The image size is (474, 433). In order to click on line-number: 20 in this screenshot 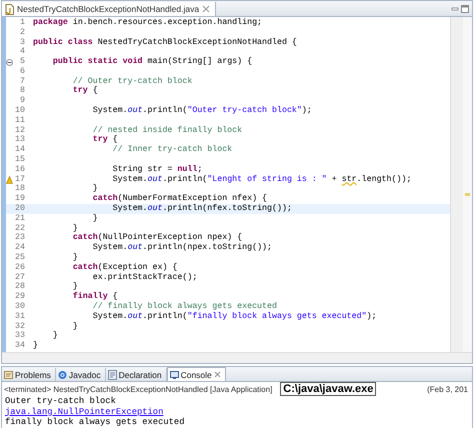, I will do `click(19, 209)`.